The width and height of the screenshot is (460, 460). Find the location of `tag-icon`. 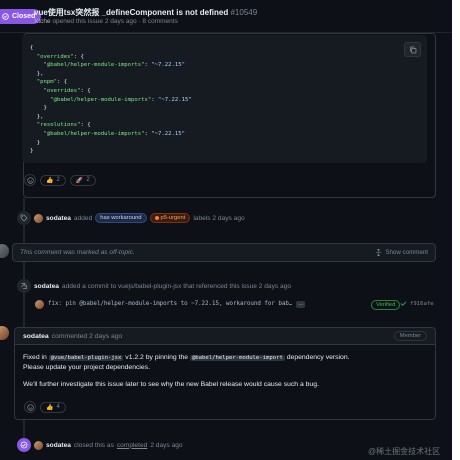

tag-icon is located at coordinates (24, 218).